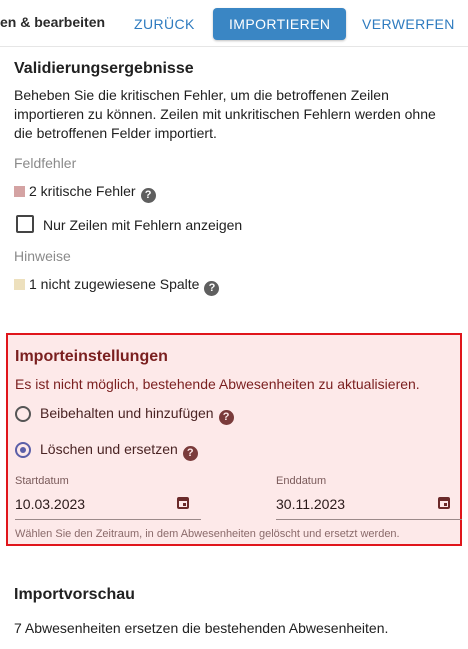  I want to click on unassigned-columns-label: 1 nicht zugewiesene Spalte, so click(114, 284).